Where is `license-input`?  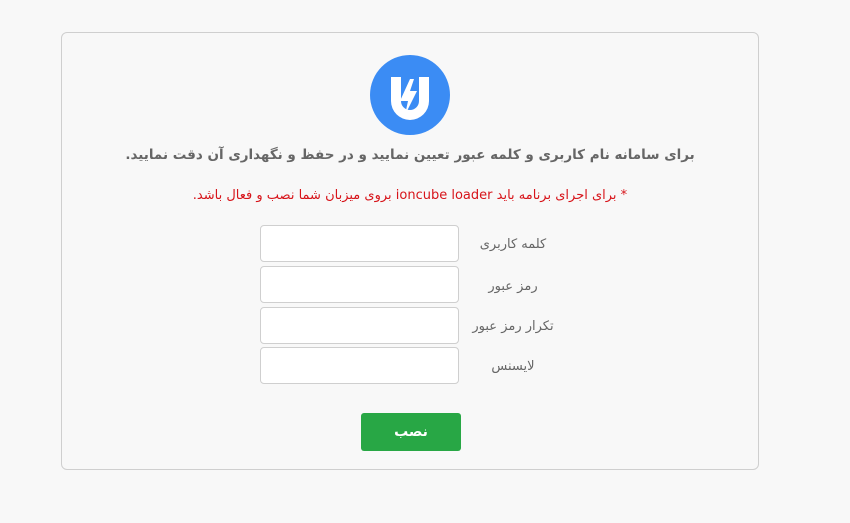
license-input is located at coordinates (359, 365).